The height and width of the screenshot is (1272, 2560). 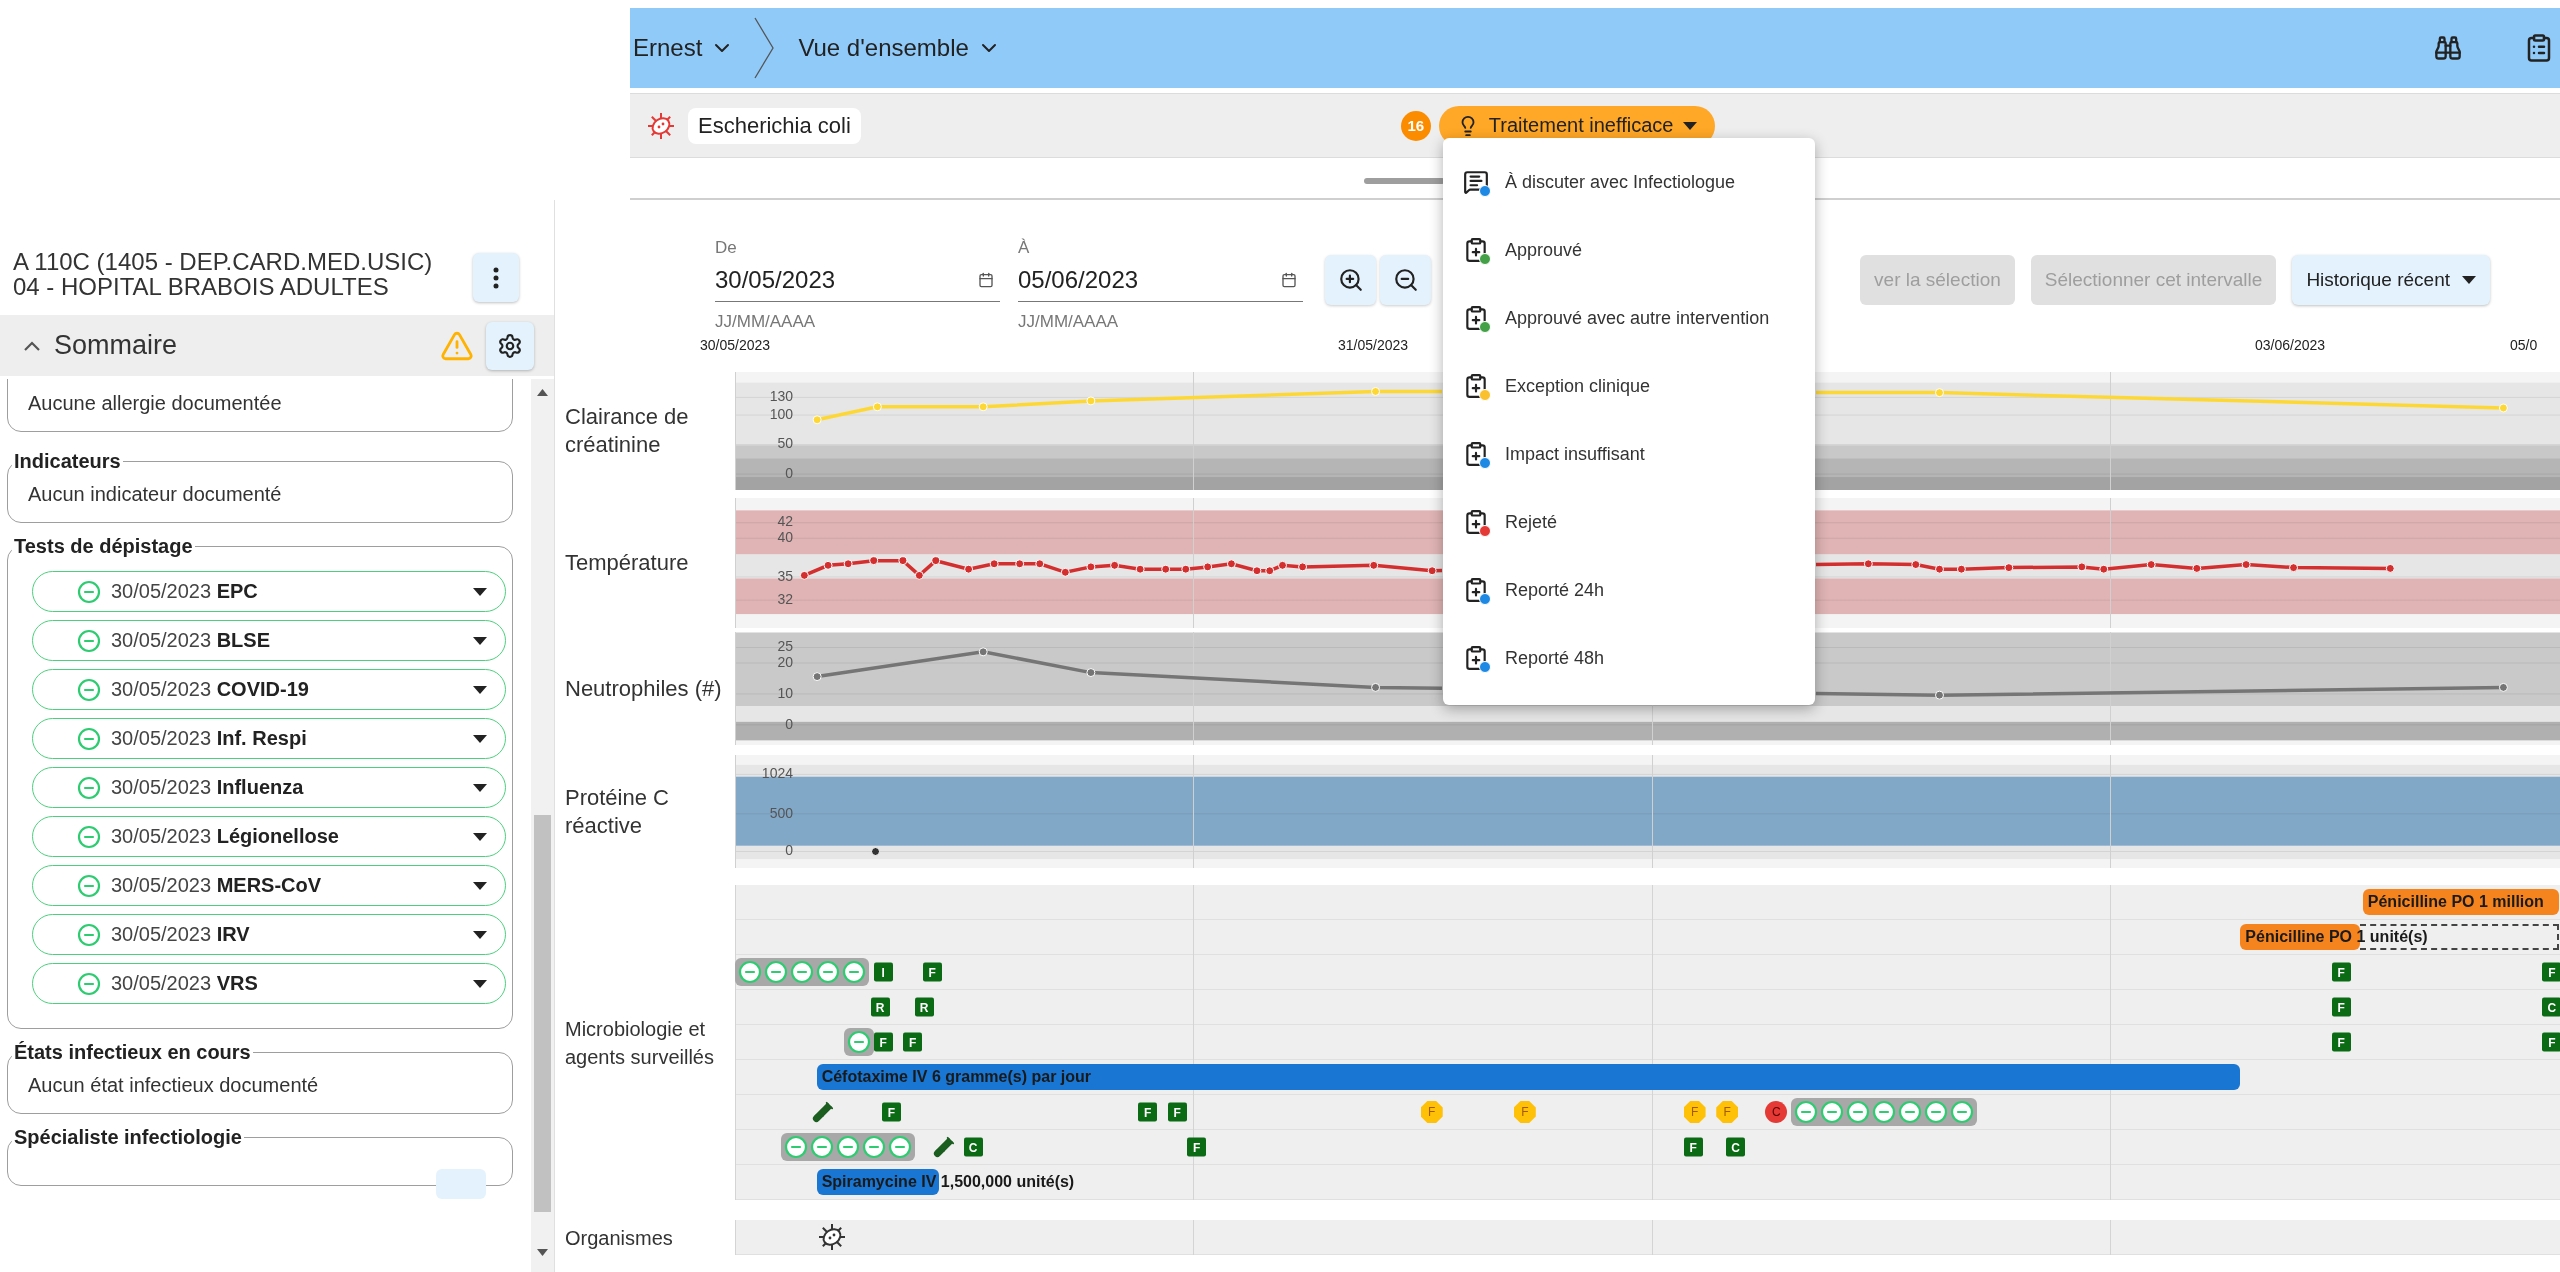 I want to click on screening-test-chip: 30/05/2023 BLSE, so click(x=269, y=640).